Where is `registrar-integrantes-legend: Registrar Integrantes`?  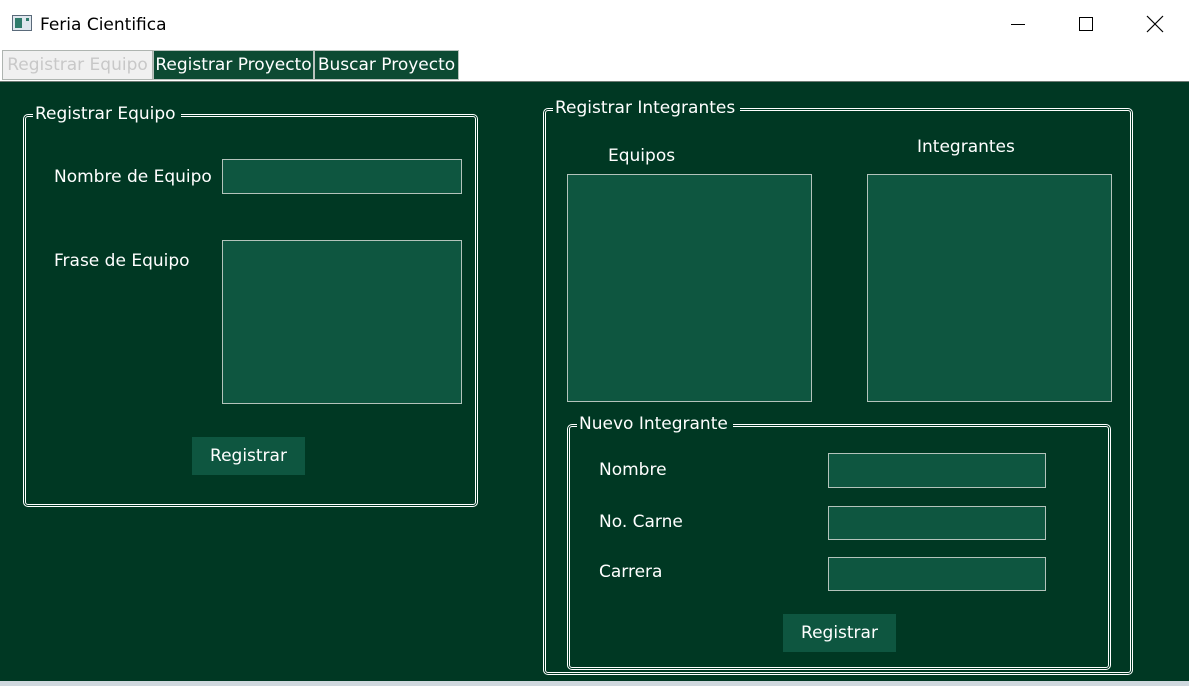 registrar-integrantes-legend: Registrar Integrantes is located at coordinates (647, 108).